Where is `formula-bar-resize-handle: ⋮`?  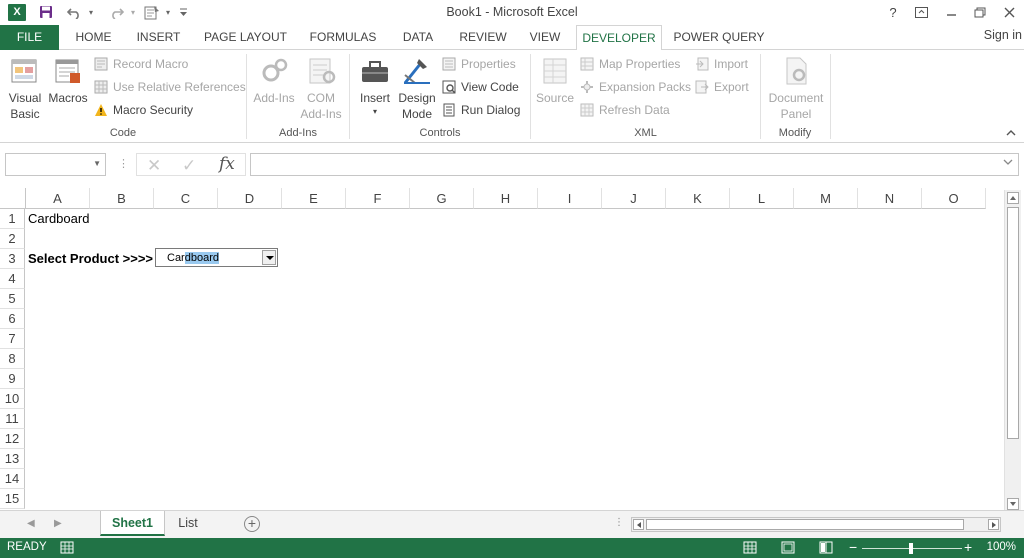
formula-bar-resize-handle: ⋮ is located at coordinates (123, 163).